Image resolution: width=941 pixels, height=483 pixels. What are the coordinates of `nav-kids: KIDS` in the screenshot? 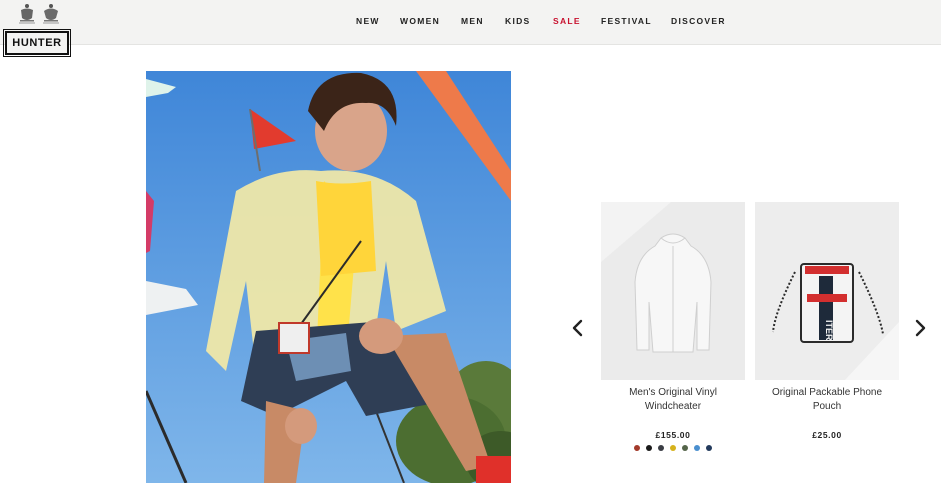 It's located at (518, 21).